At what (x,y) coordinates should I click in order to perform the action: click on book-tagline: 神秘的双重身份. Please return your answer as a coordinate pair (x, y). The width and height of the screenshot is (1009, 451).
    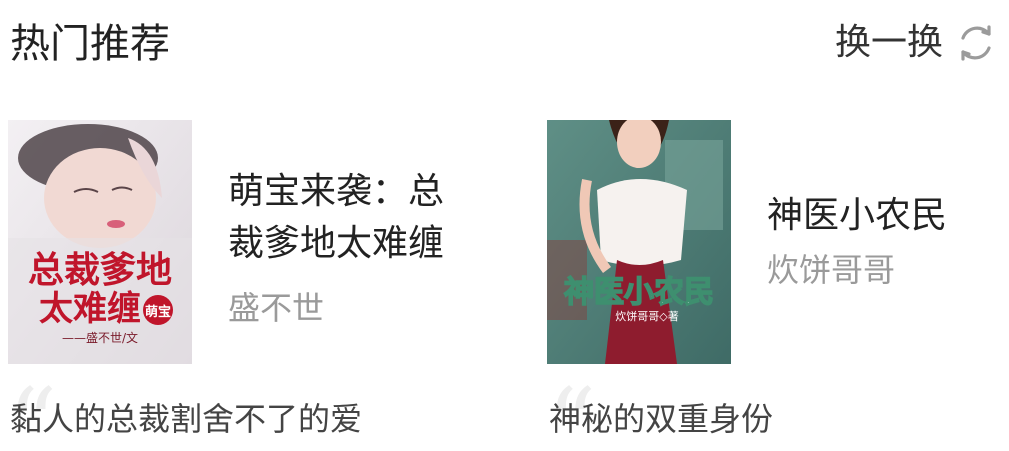
    Looking at the image, I should click on (661, 419).